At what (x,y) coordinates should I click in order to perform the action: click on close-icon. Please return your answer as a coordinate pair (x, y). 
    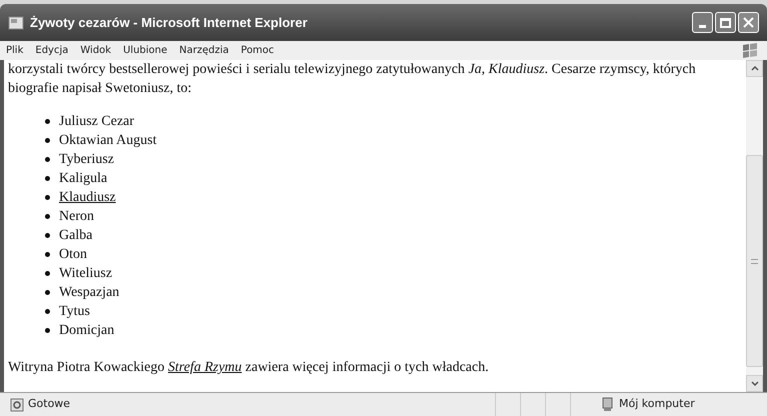
    Looking at the image, I should click on (748, 22).